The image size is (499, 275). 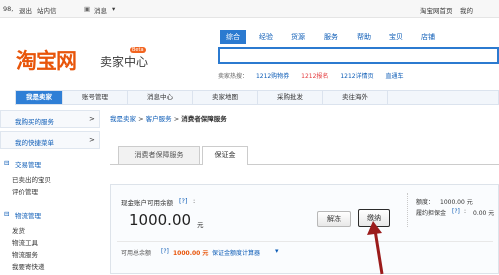 What do you see at coordinates (28, 266) in the screenshot?
I see `sidebar-item-express: 我要寄快递` at bounding box center [28, 266].